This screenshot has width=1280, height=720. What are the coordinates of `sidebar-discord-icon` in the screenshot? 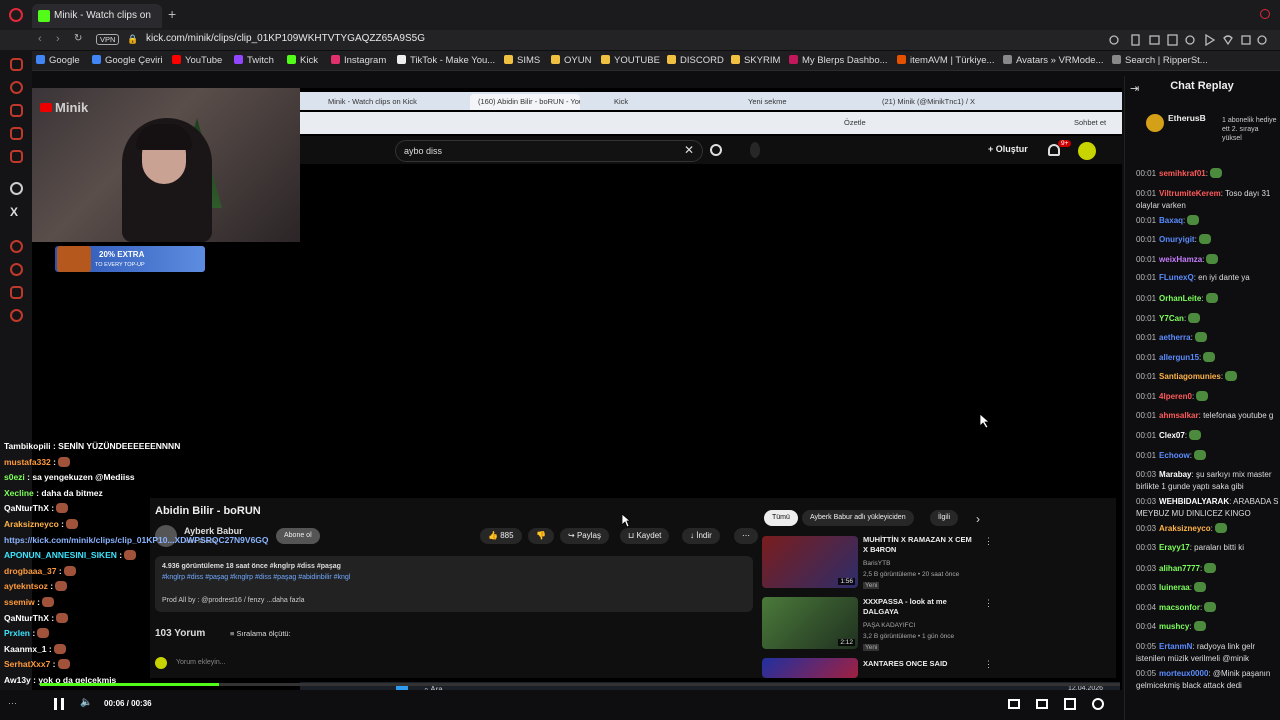 It's located at (16, 188).